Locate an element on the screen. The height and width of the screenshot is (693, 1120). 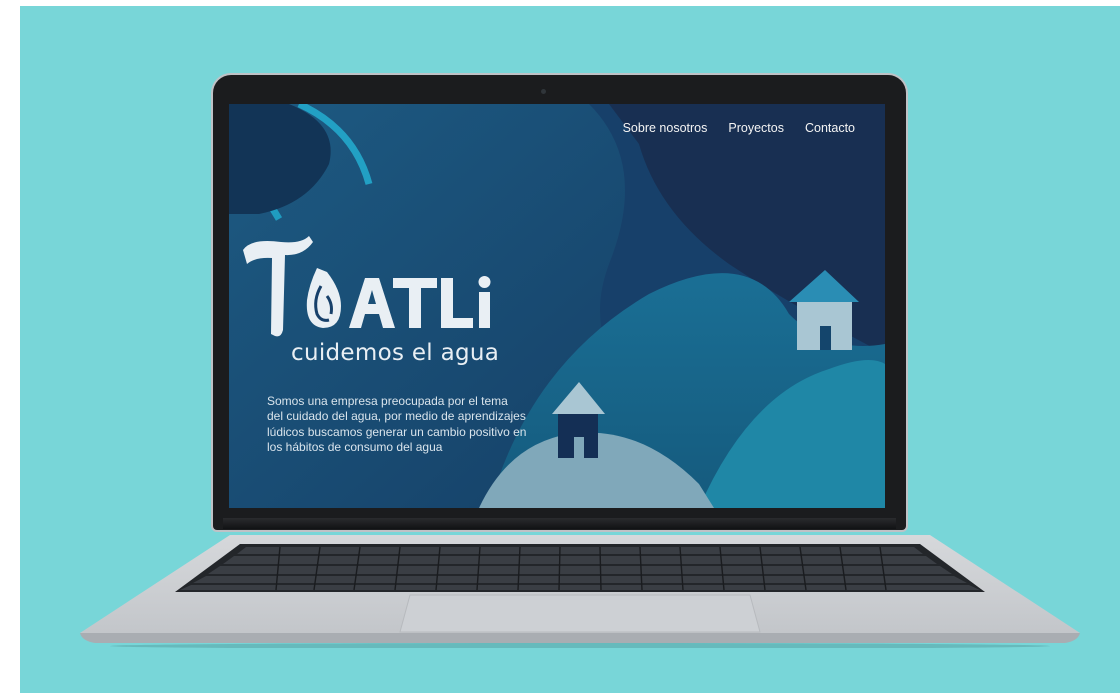
trackpad is located at coordinates (580, 613).